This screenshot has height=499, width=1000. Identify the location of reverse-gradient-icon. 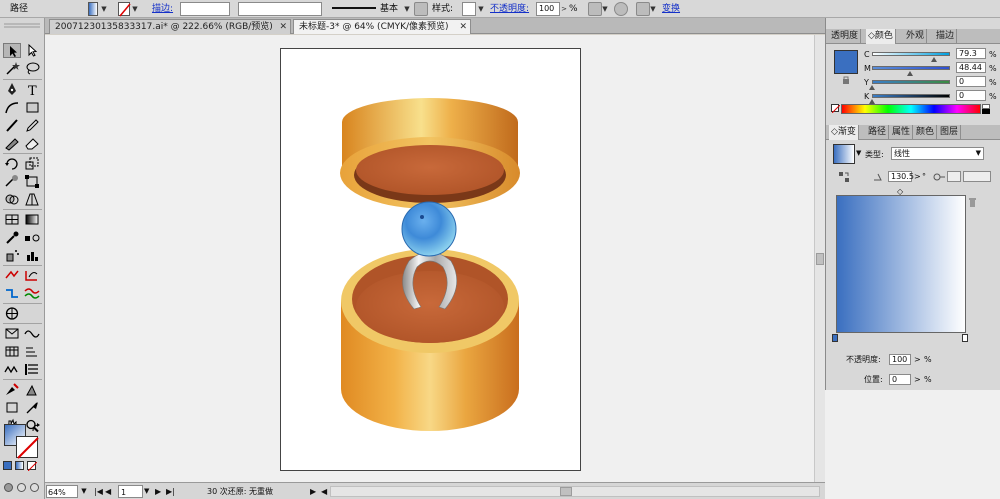
(844, 177).